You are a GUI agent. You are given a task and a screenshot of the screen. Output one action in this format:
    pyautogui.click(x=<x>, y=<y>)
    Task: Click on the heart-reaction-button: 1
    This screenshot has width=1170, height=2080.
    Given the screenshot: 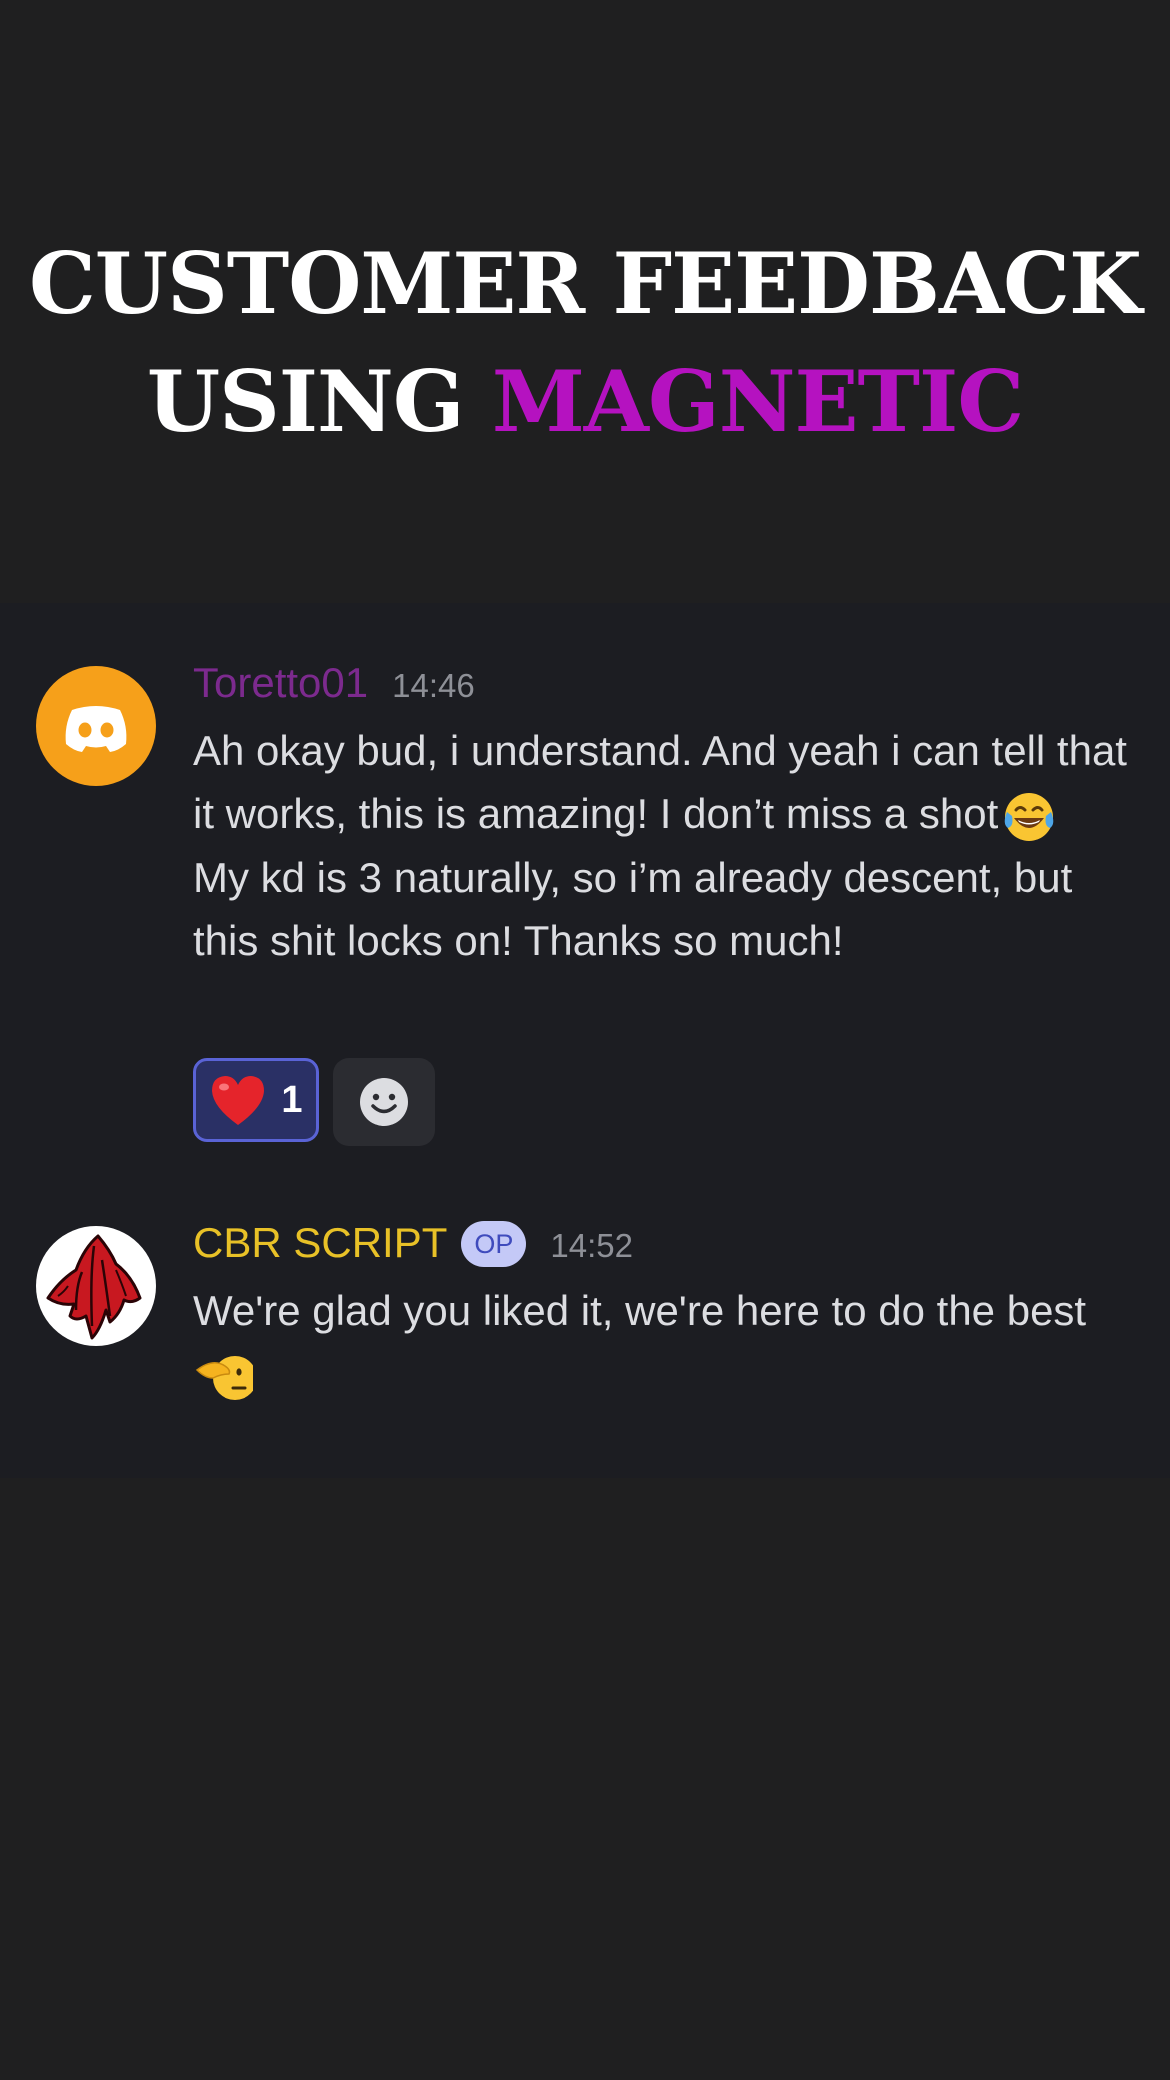 What is the action you would take?
    pyautogui.click(x=256, y=1100)
    